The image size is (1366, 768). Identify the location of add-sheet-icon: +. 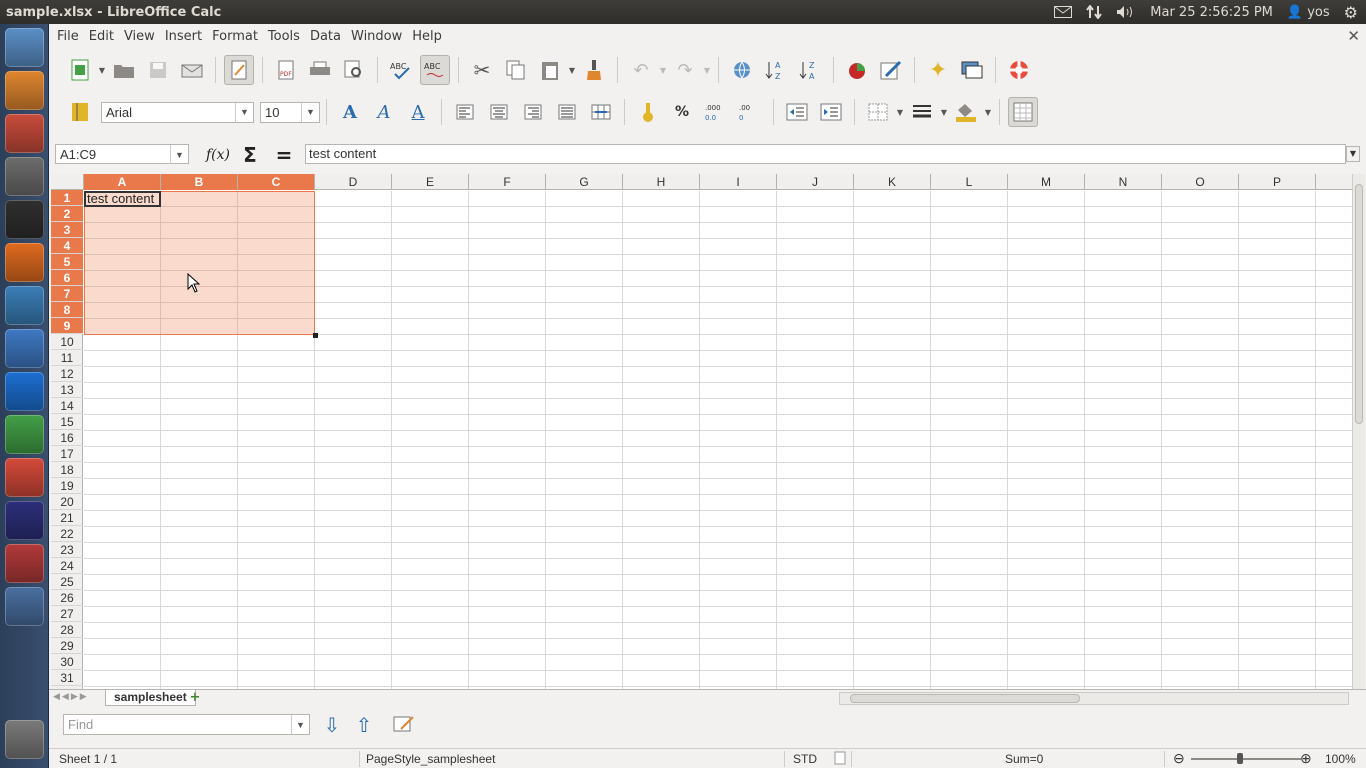
(195, 698).